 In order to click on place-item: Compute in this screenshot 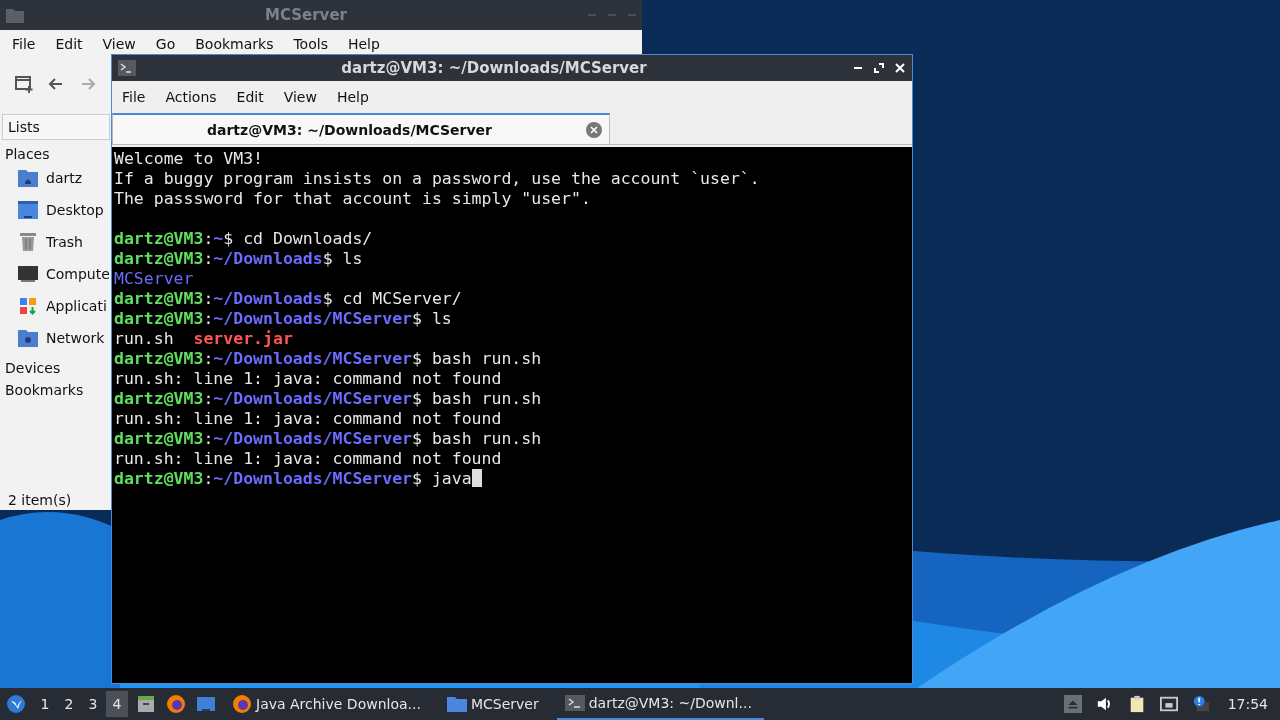, I will do `click(55, 274)`.